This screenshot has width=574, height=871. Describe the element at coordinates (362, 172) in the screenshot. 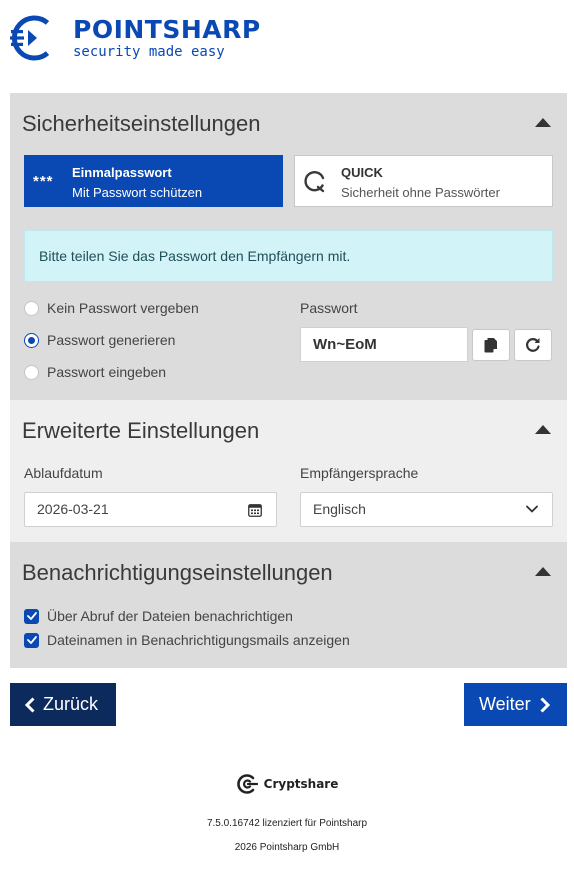

I see `mode-title: QUICK` at that location.